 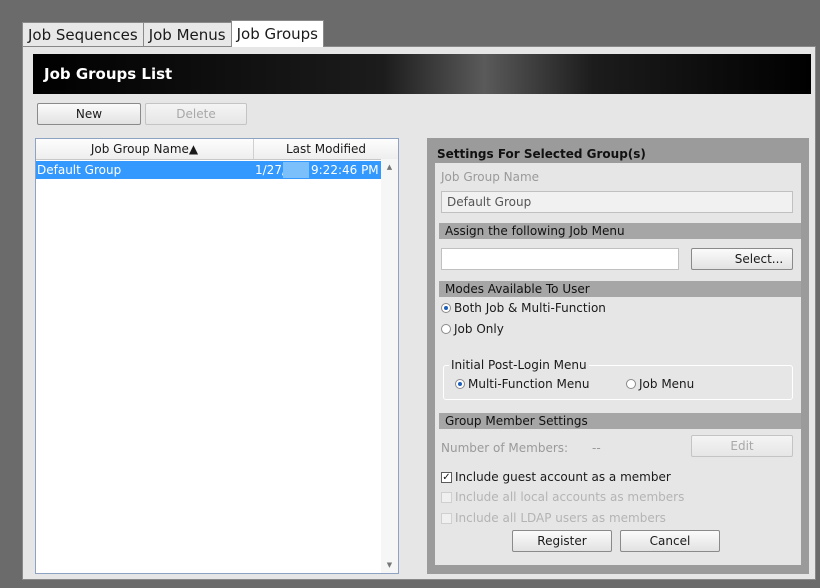 I want to click on ldap-users-checkbox: Include all LDAP users as members, so click(x=553, y=518).